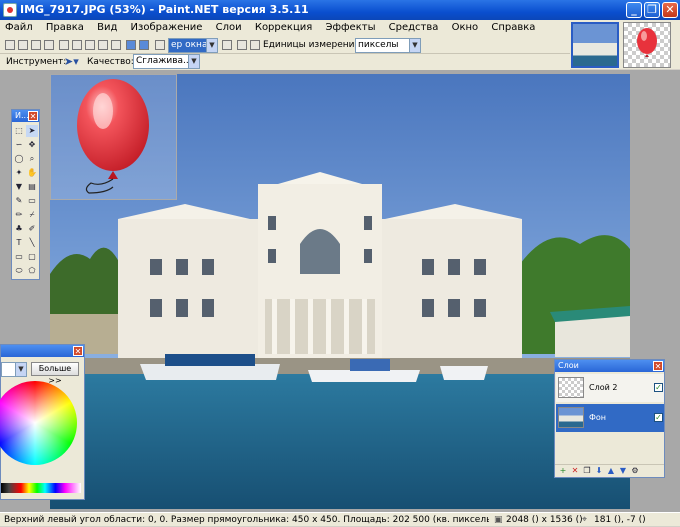  Describe the element at coordinates (32, 187) in the screenshot. I see `gradient-icon: ▤` at that location.